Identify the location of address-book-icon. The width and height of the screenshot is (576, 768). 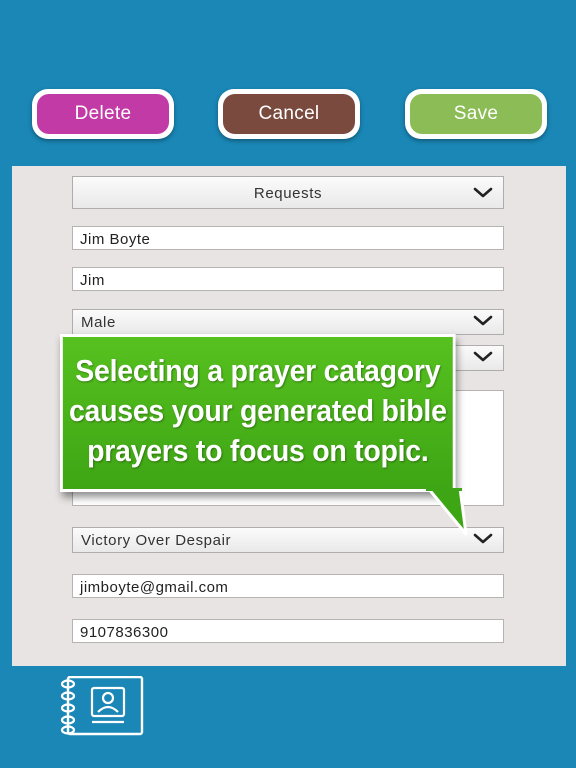
(101, 706).